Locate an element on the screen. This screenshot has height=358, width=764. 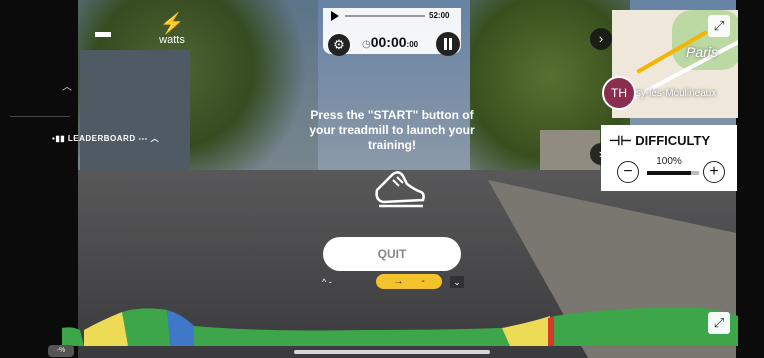
user-avatar: TH is located at coordinates (619, 93).